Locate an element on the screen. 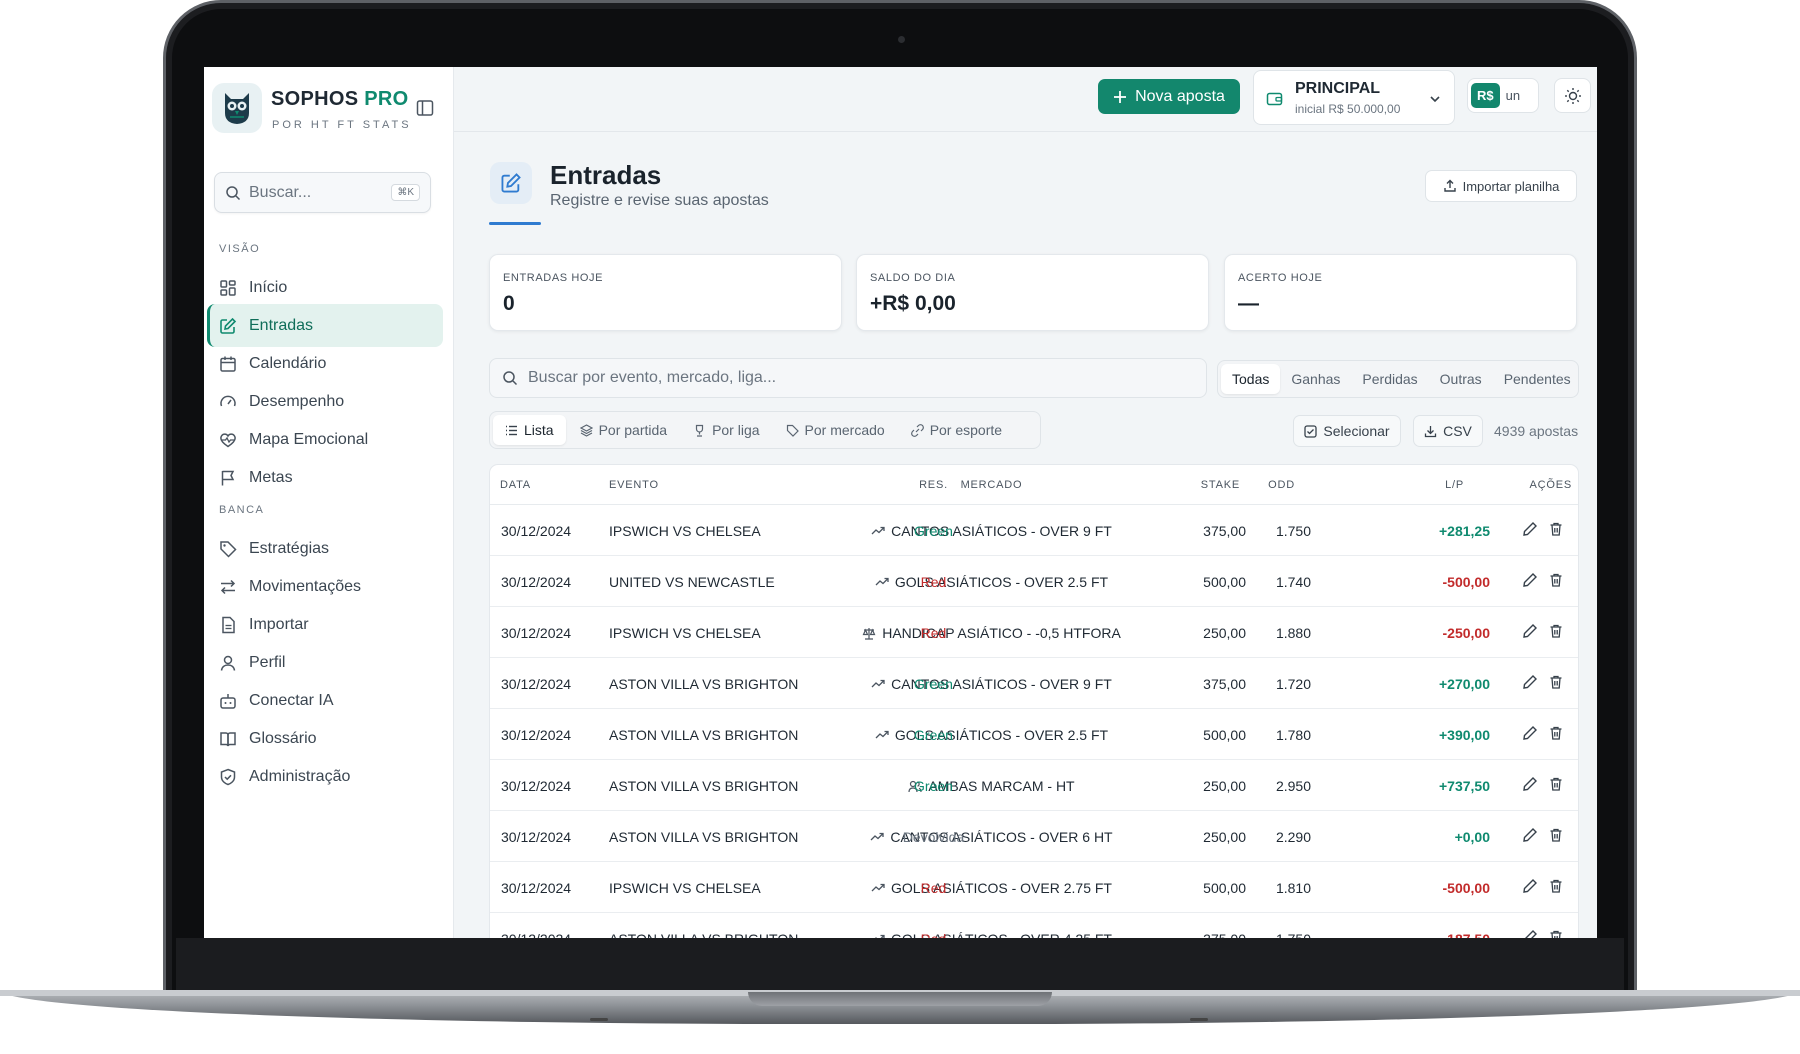 This screenshot has width=1800, height=1054. sidebar-item-administracao: Administração is located at coordinates (325, 776).